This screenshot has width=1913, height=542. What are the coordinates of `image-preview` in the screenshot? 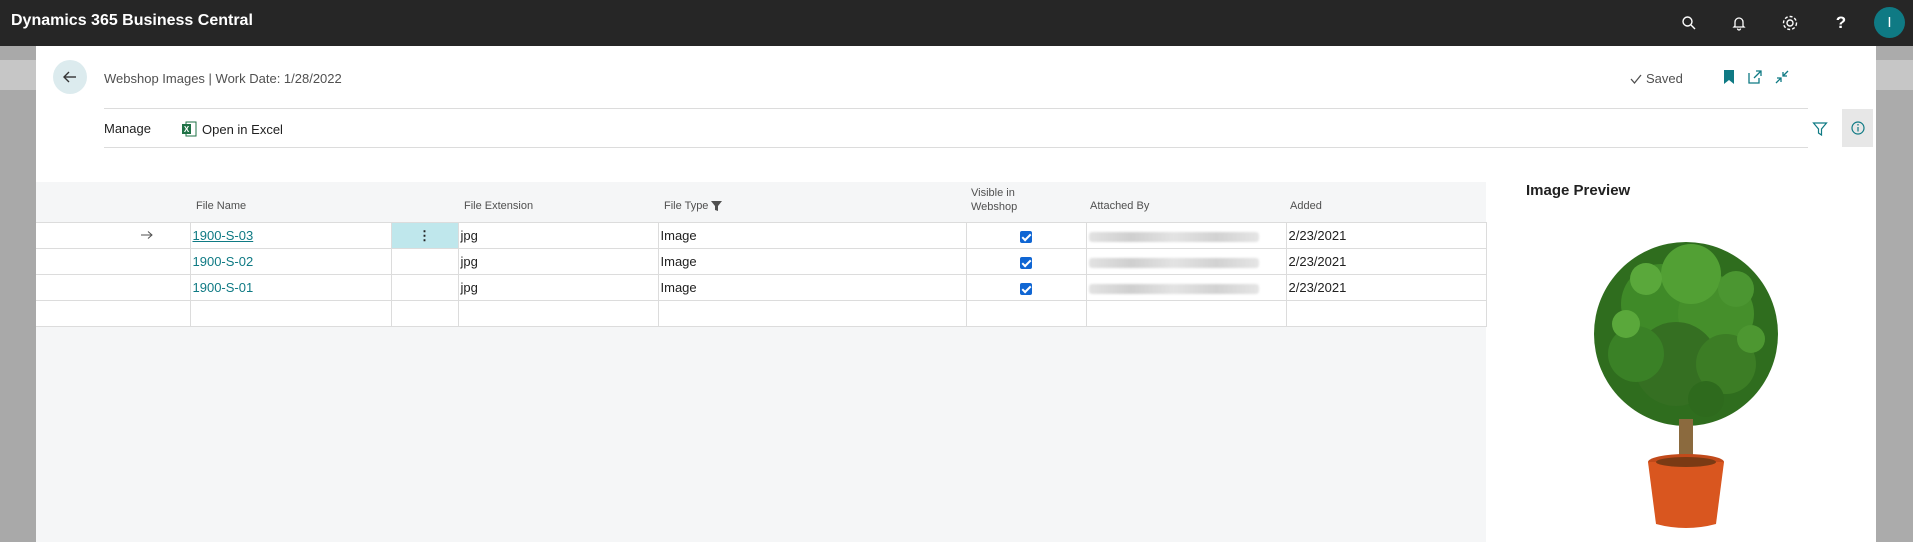 It's located at (1691, 384).